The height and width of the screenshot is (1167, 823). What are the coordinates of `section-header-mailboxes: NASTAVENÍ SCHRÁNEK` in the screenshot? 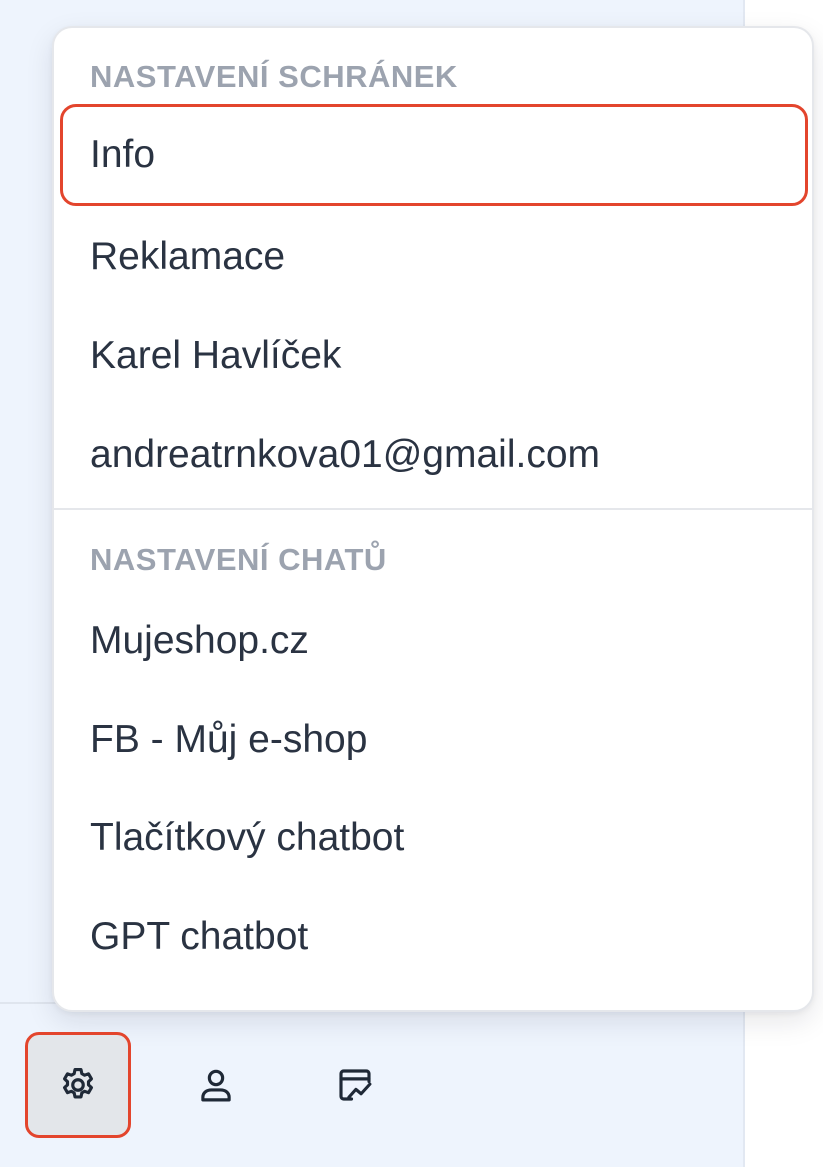 It's located at (274, 76).